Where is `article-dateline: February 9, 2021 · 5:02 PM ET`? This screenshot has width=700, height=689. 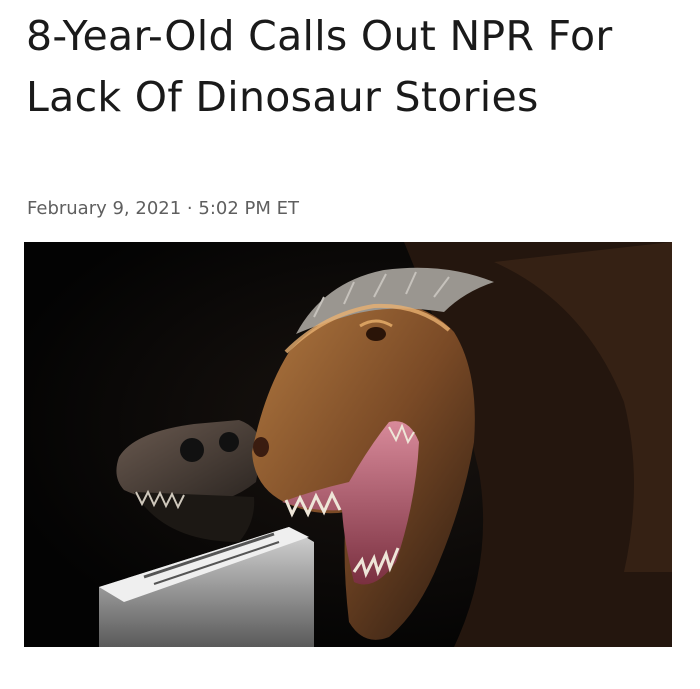
article-dateline: February 9, 2021 · 5:02 PM ET is located at coordinates (163, 208).